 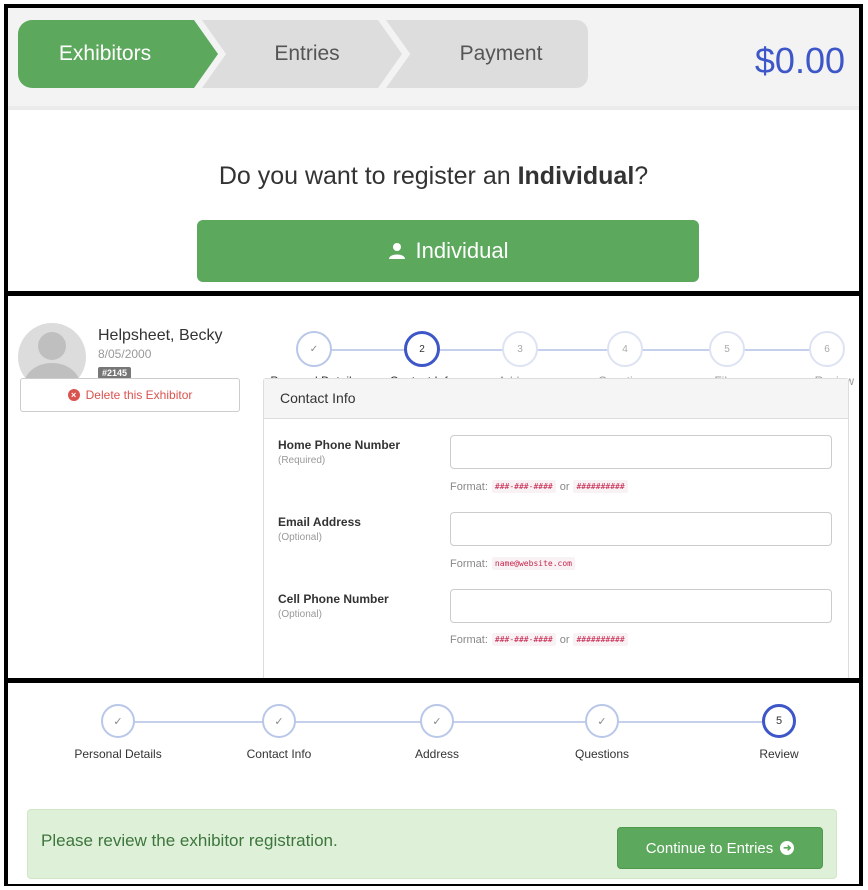 I want to click on format-email: name@website.com, so click(x=533, y=563).